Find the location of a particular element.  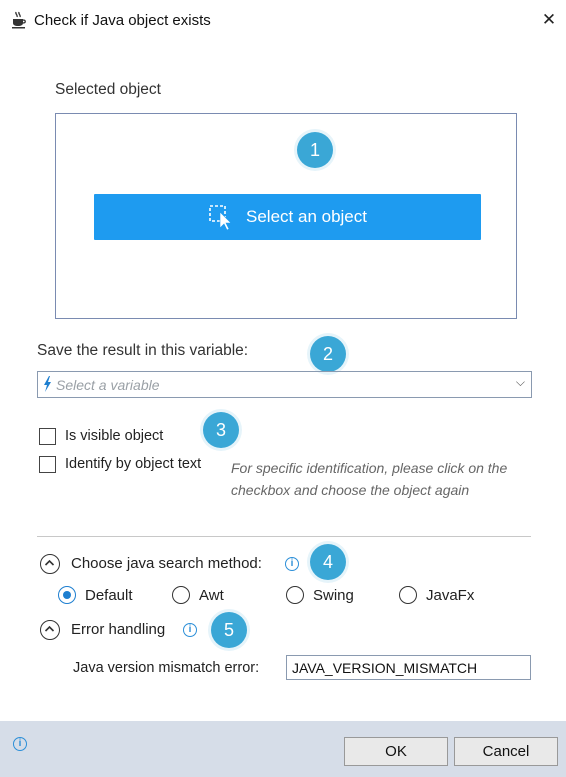

step-badge-1: 1 is located at coordinates (315, 150).